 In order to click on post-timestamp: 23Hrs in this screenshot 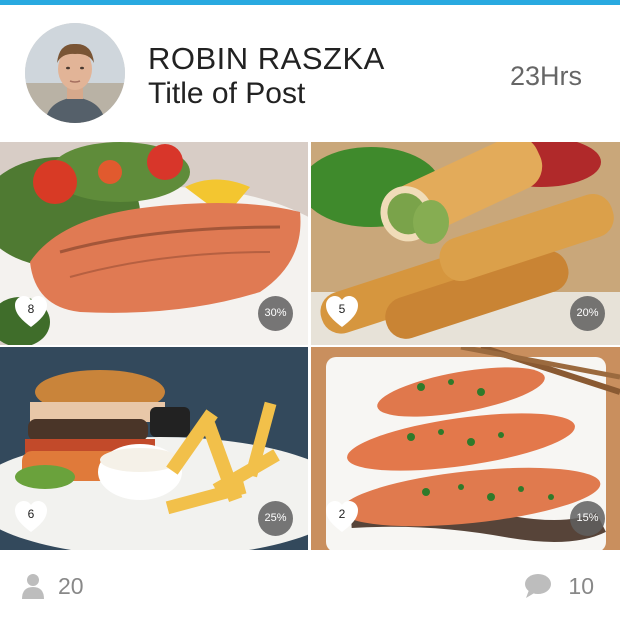, I will do `click(545, 76)`.